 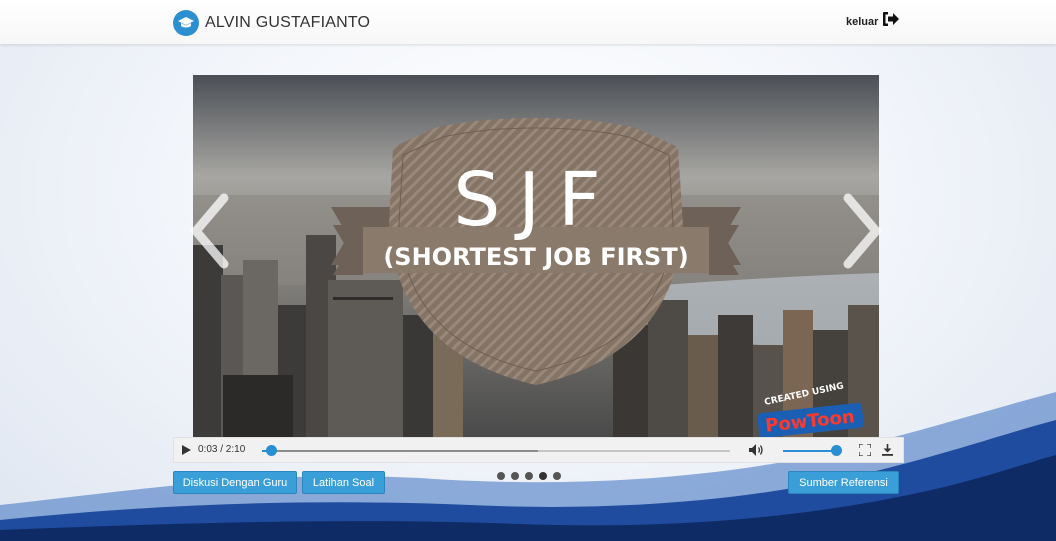 What do you see at coordinates (528, 22) in the screenshot?
I see `top-bar: ALVIN GUSTAFIANTO keluar` at bounding box center [528, 22].